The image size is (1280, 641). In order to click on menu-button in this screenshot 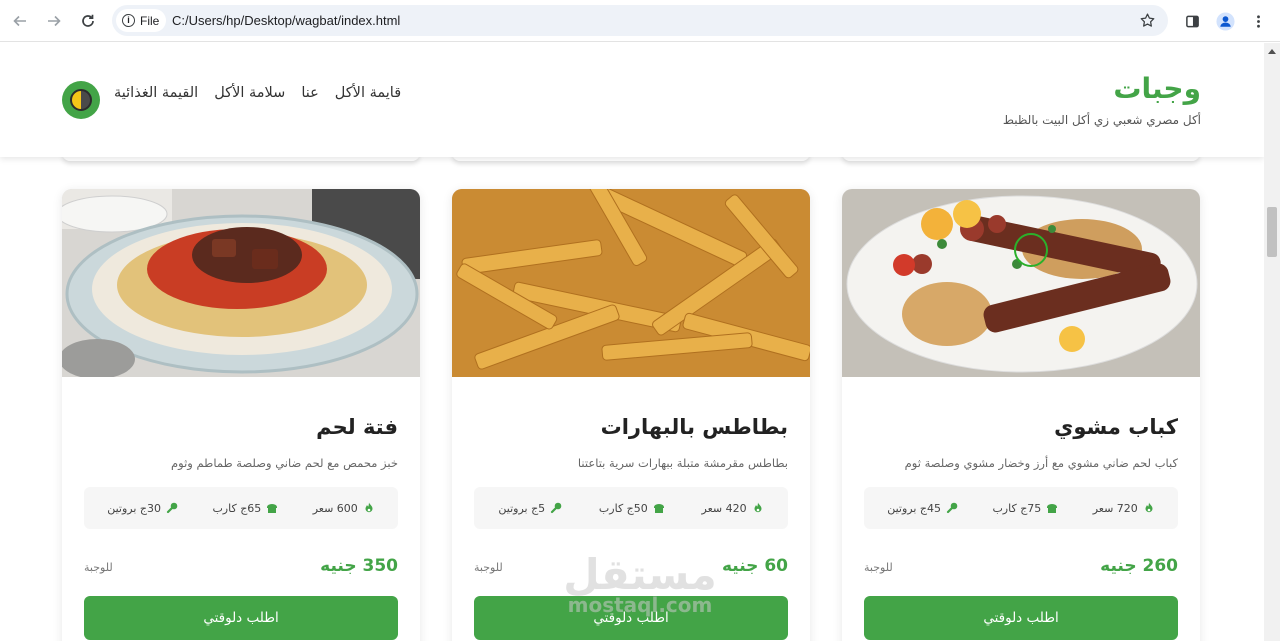, I will do `click(1258, 21)`.